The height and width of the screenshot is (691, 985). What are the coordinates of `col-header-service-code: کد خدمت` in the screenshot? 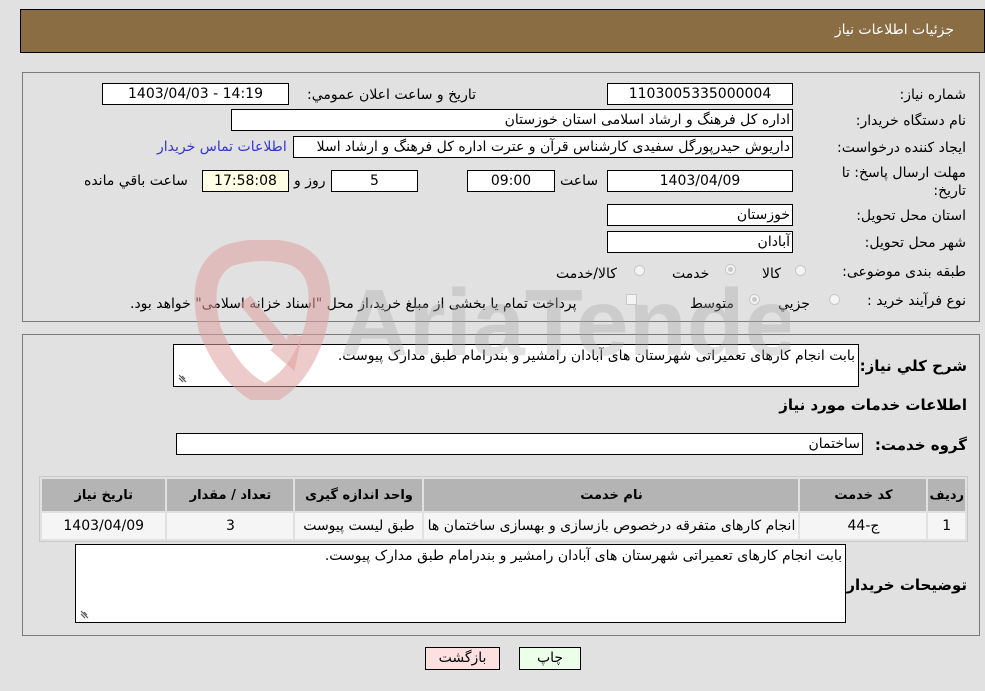 It's located at (863, 495).